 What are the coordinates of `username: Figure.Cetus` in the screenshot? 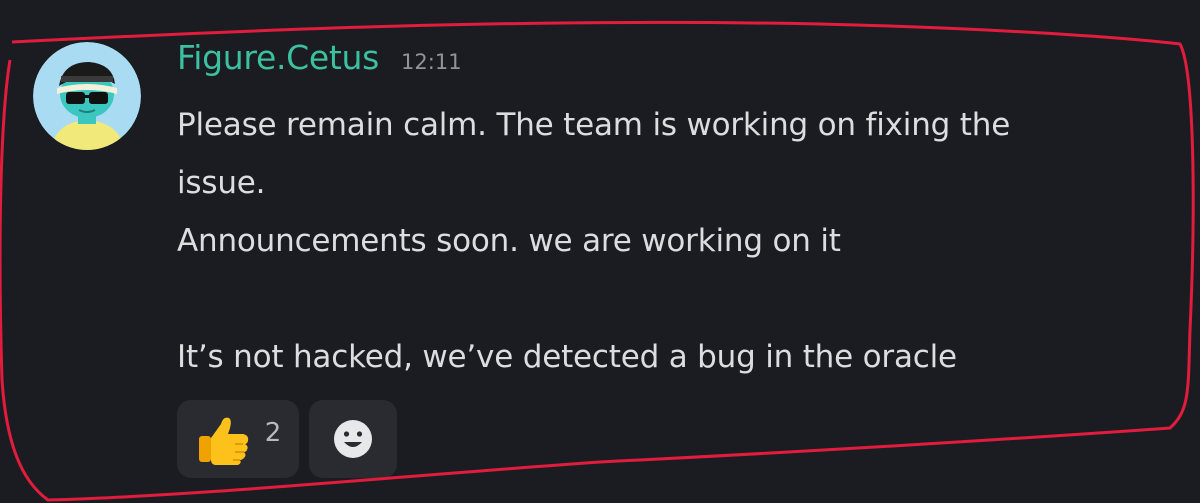 It's located at (278, 57).